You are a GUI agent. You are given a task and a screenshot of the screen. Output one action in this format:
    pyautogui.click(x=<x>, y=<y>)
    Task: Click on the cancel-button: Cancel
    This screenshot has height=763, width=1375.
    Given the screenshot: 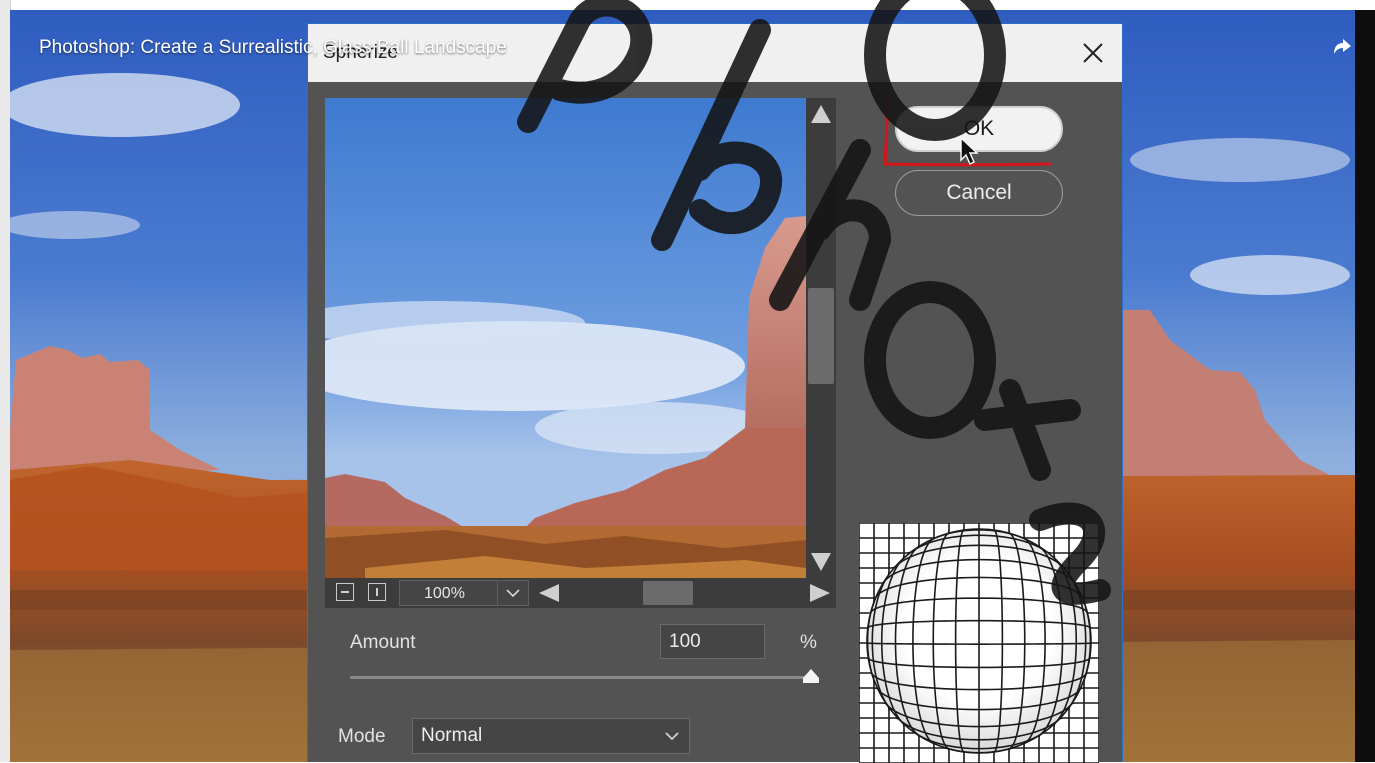 What is the action you would take?
    pyautogui.click(x=979, y=193)
    